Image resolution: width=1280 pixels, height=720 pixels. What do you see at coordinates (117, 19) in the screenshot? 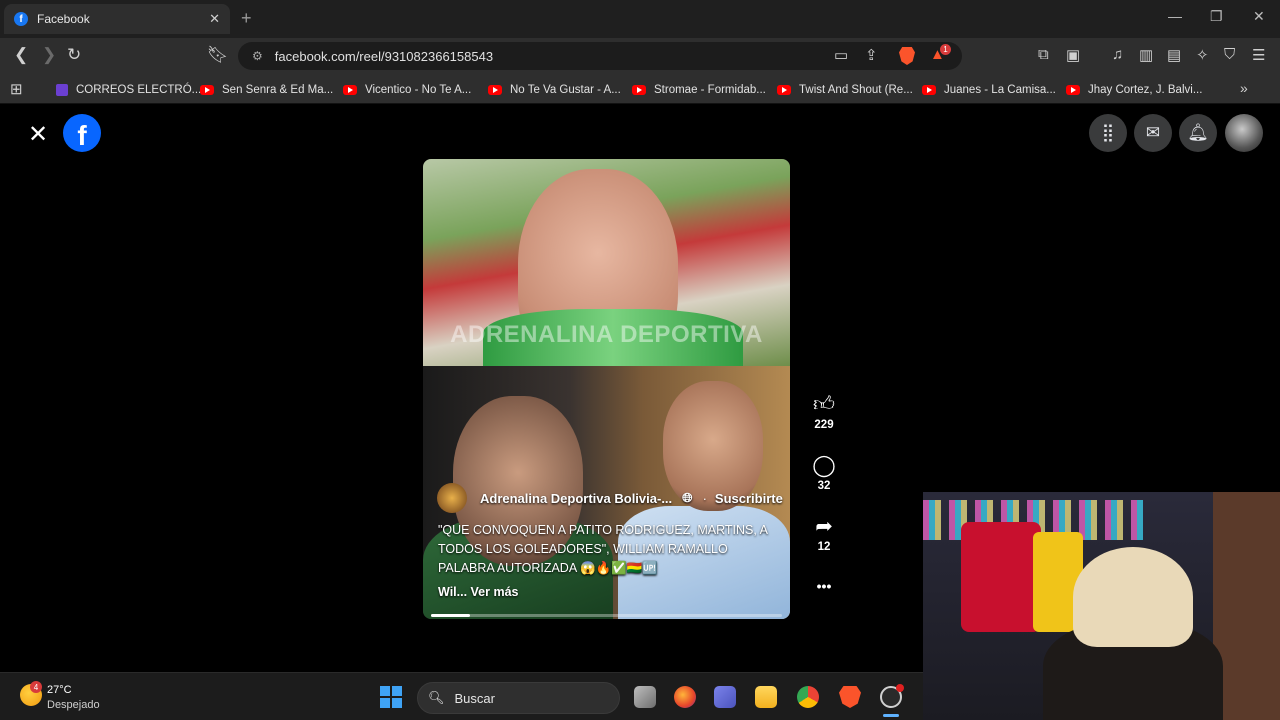
I see `browser-tab-facebook: f Facebook ✕` at bounding box center [117, 19].